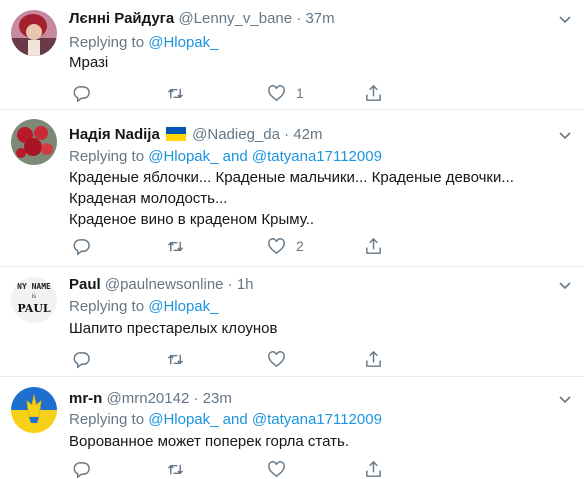 The height and width of the screenshot is (479, 584). Describe the element at coordinates (319, 18) in the screenshot. I see `timestamp: 37m` at that location.